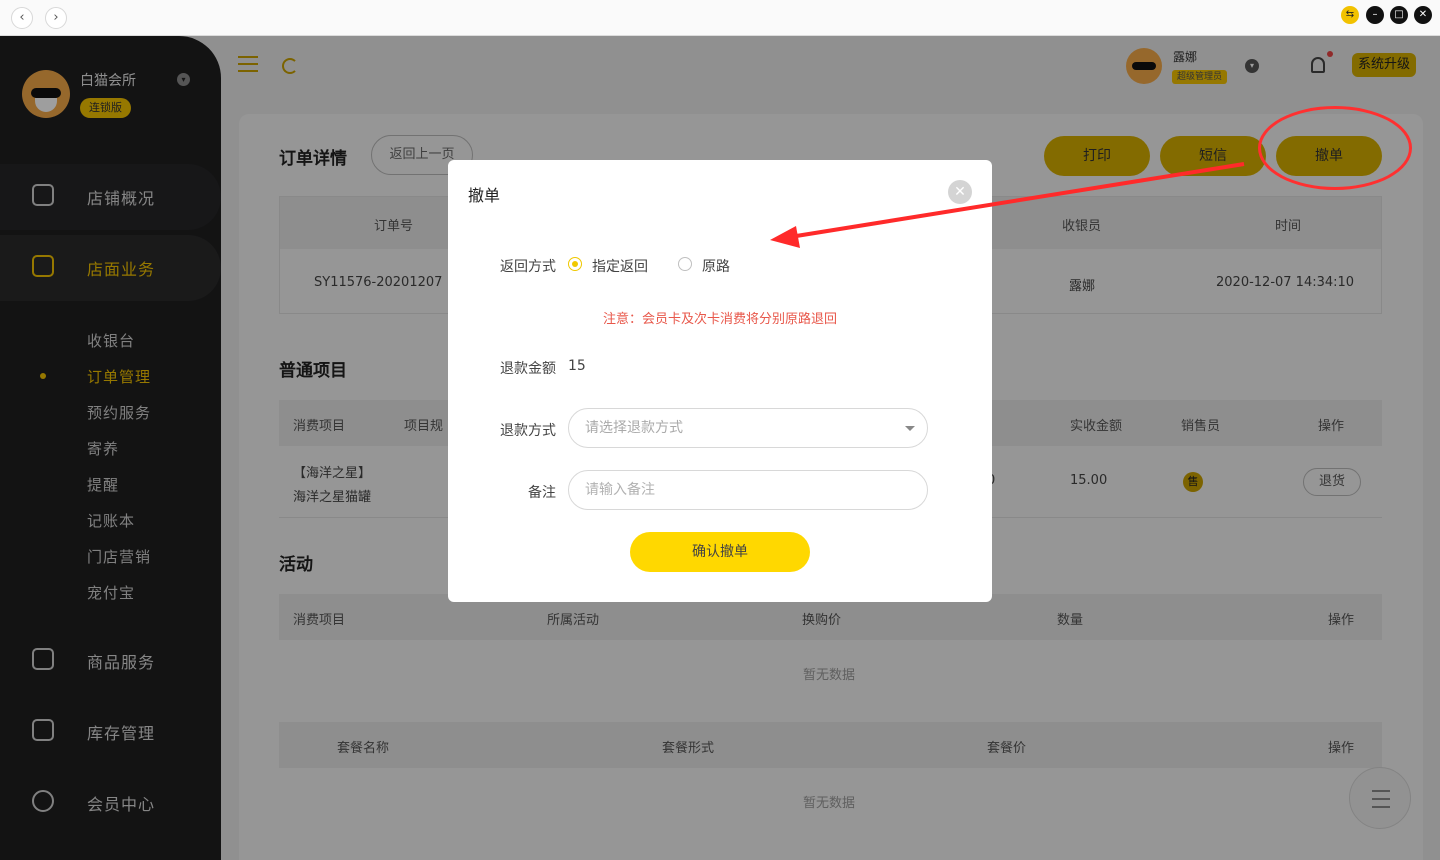  Describe the element at coordinates (577, 366) in the screenshot. I see `refund-amount-value: 15` at that location.